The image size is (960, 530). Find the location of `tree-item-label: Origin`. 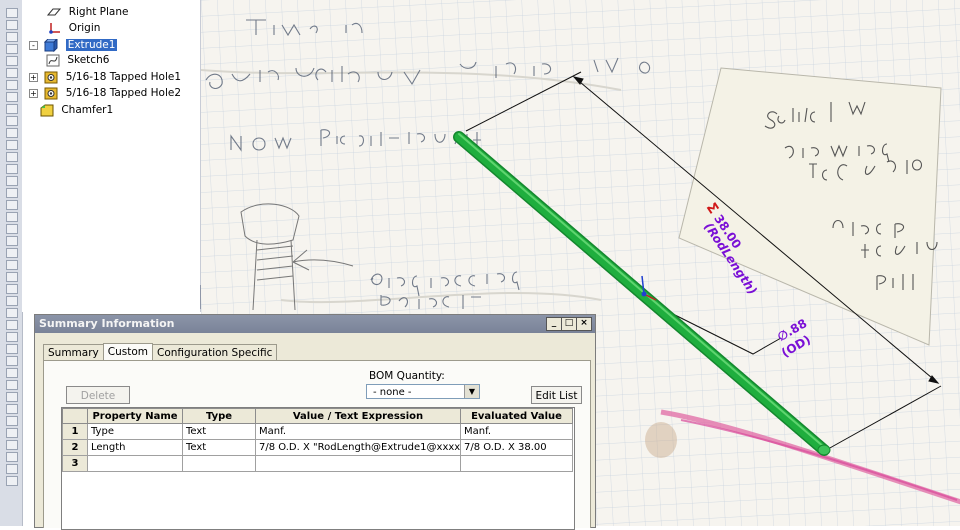

tree-item-label: Origin is located at coordinates (84, 28).